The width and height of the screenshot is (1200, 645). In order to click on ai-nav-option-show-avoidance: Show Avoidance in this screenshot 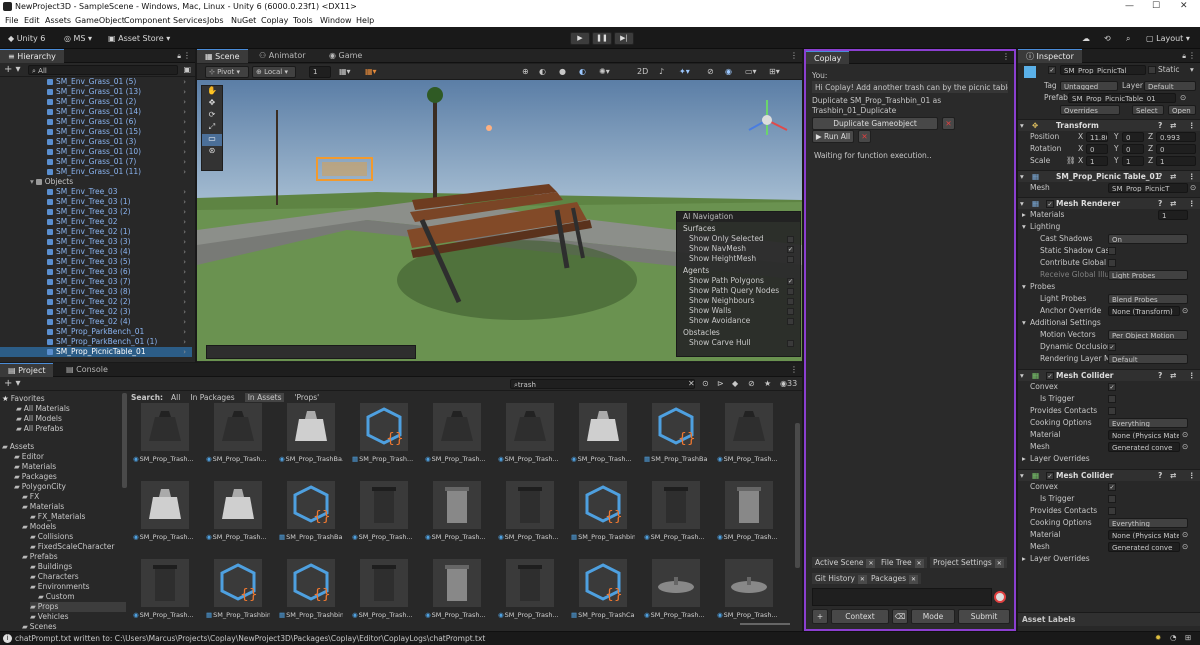, I will do `click(738, 321)`.